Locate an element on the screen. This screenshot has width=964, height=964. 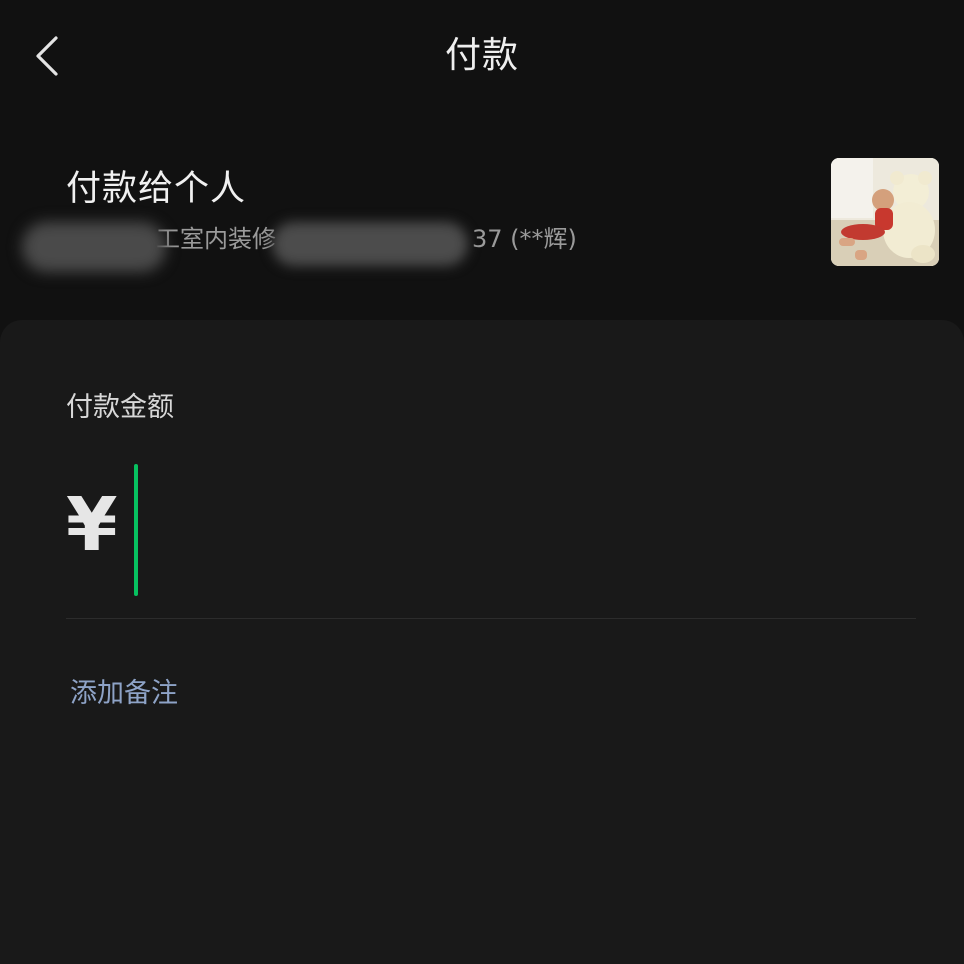
payee-merchant-name: 工室内装修 is located at coordinates (216, 239).